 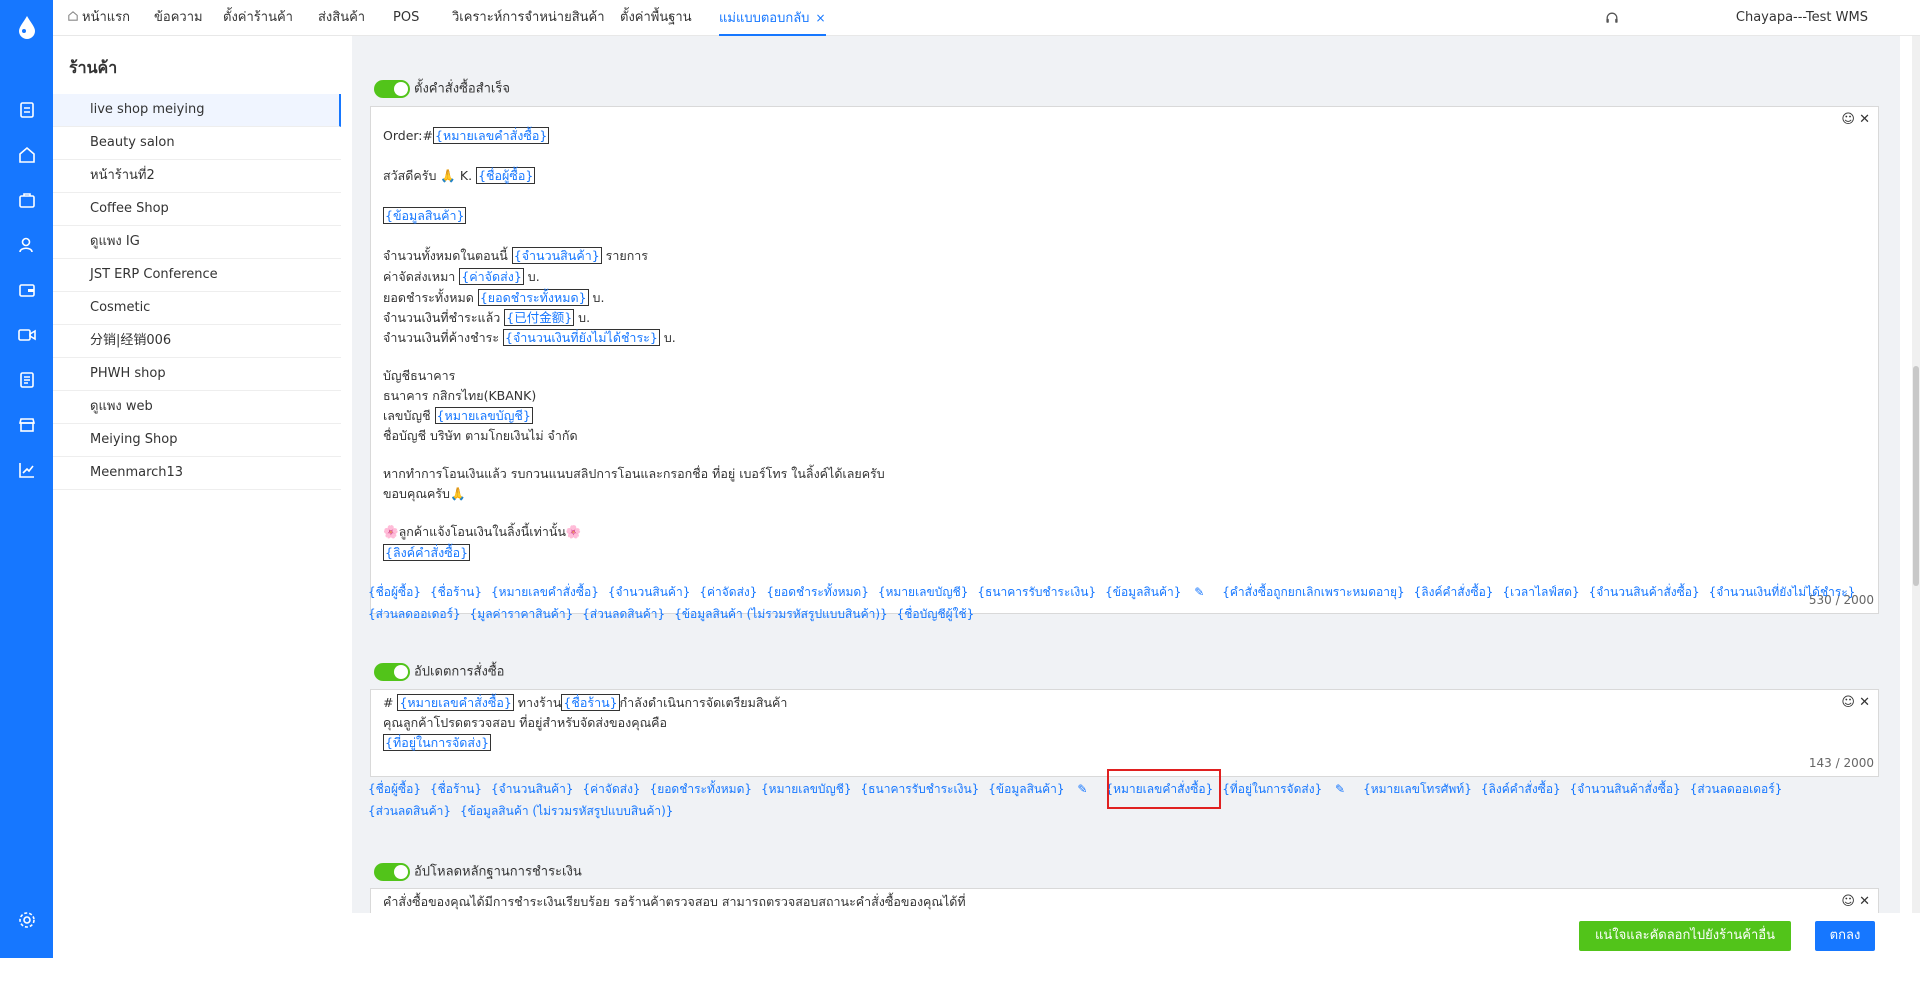 What do you see at coordinates (197, 209) in the screenshot?
I see `store-item: Coffee Shop` at bounding box center [197, 209].